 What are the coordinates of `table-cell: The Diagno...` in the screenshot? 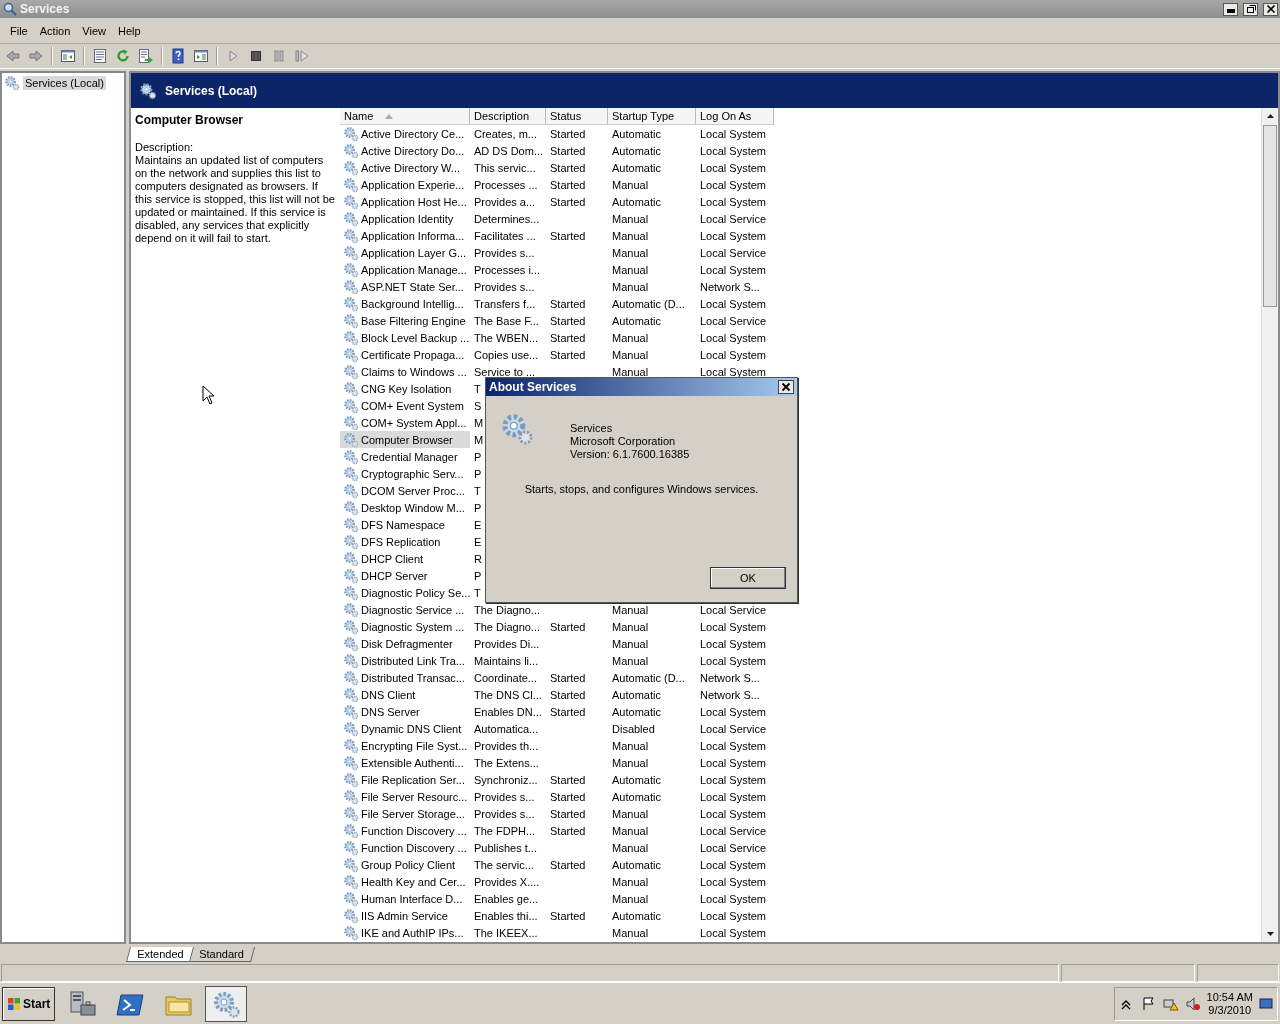 It's located at (507, 609).